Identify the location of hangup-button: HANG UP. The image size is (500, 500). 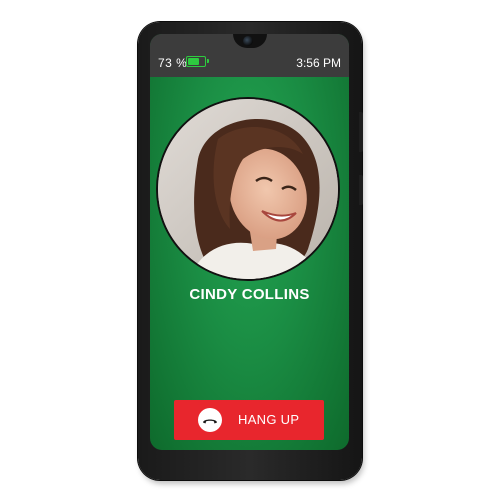
(249, 420).